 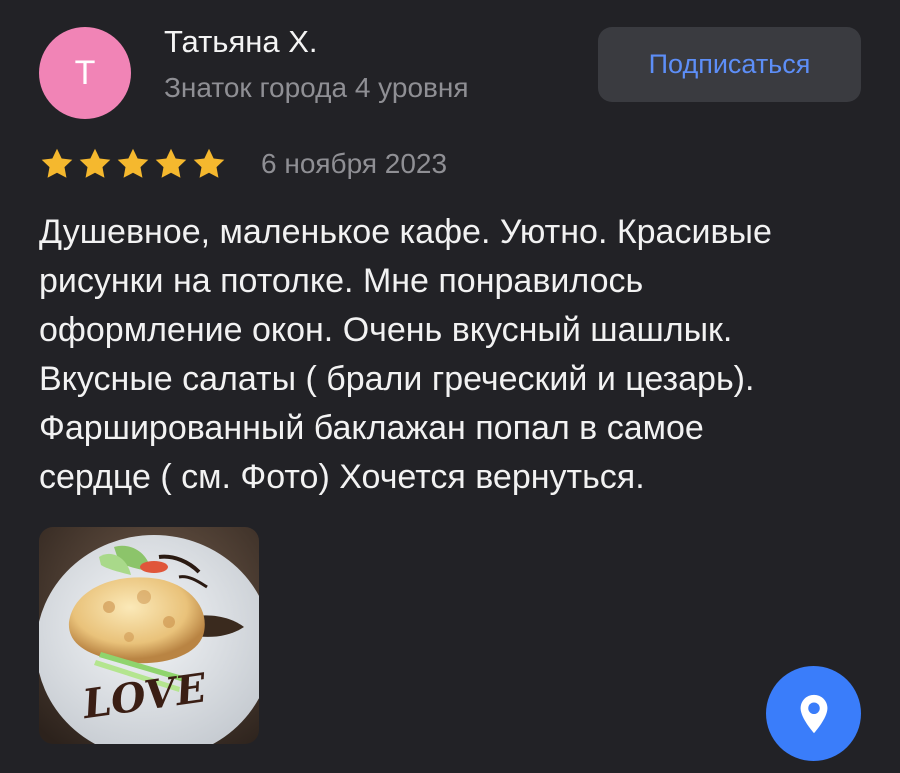 I want to click on avatar: Т, so click(x=85, y=73).